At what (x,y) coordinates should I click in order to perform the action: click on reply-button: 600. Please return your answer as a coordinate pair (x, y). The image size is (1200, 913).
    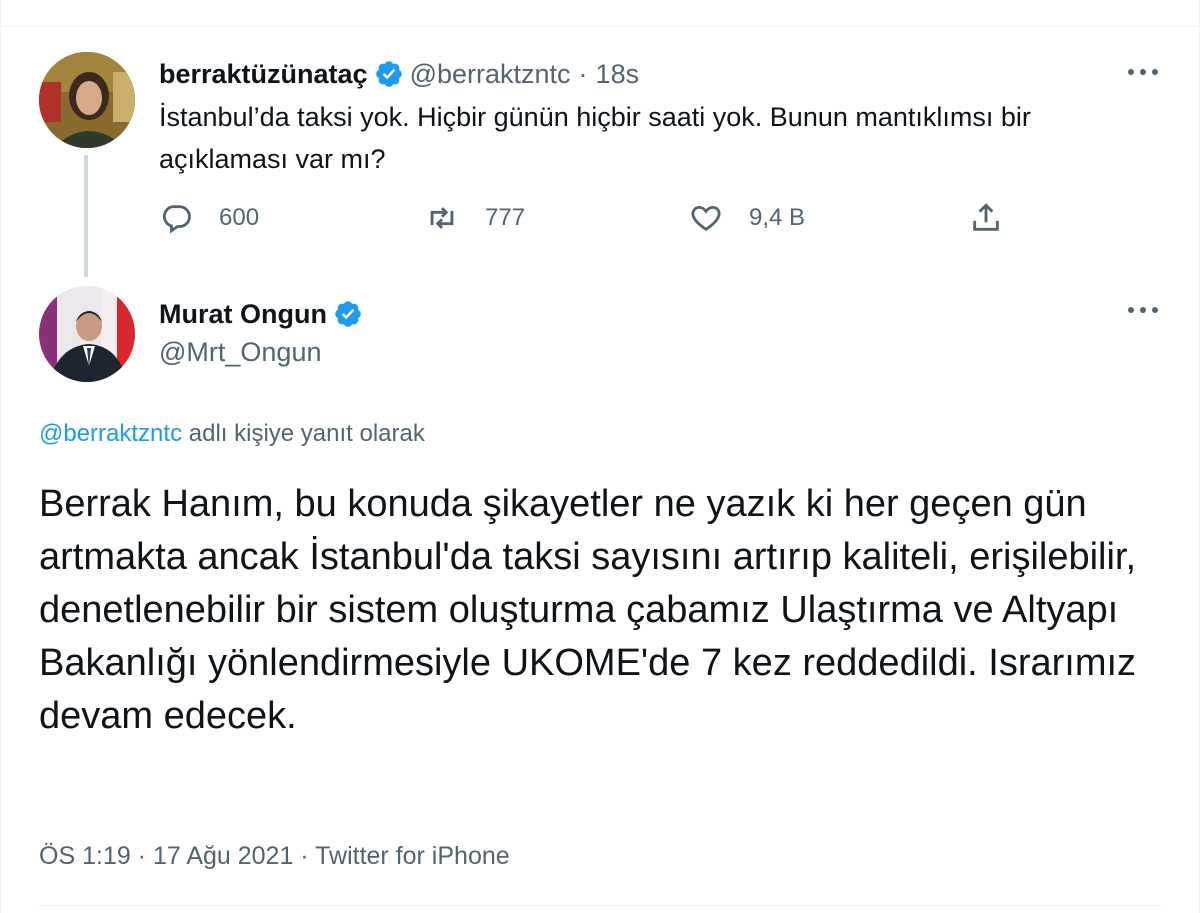
    Looking at the image, I should click on (209, 218).